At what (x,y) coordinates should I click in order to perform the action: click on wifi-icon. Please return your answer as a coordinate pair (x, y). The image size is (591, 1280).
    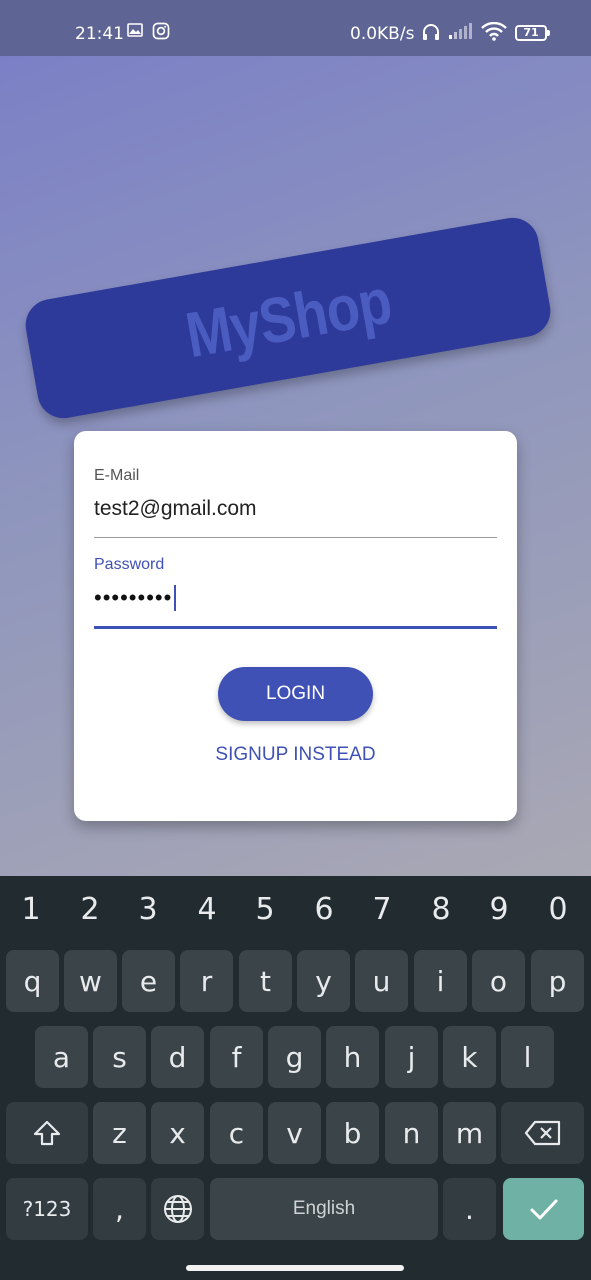
    Looking at the image, I should click on (494, 34).